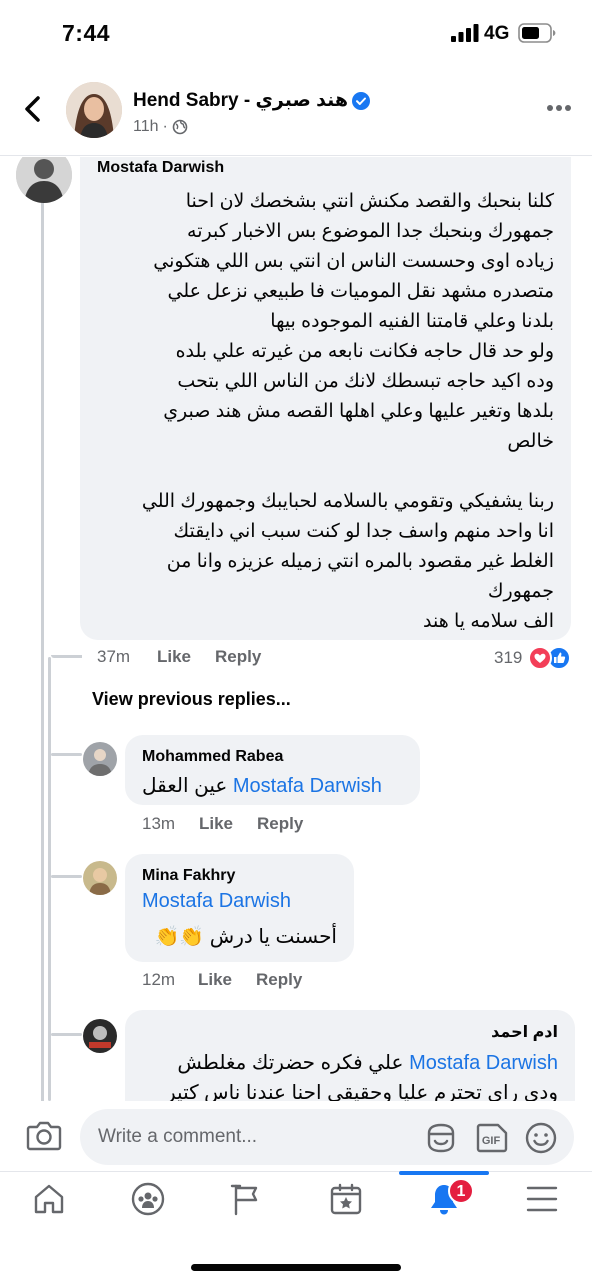 This screenshot has height=1280, width=592. What do you see at coordinates (541, 1138) in the screenshot?
I see `emoji-icon` at bounding box center [541, 1138].